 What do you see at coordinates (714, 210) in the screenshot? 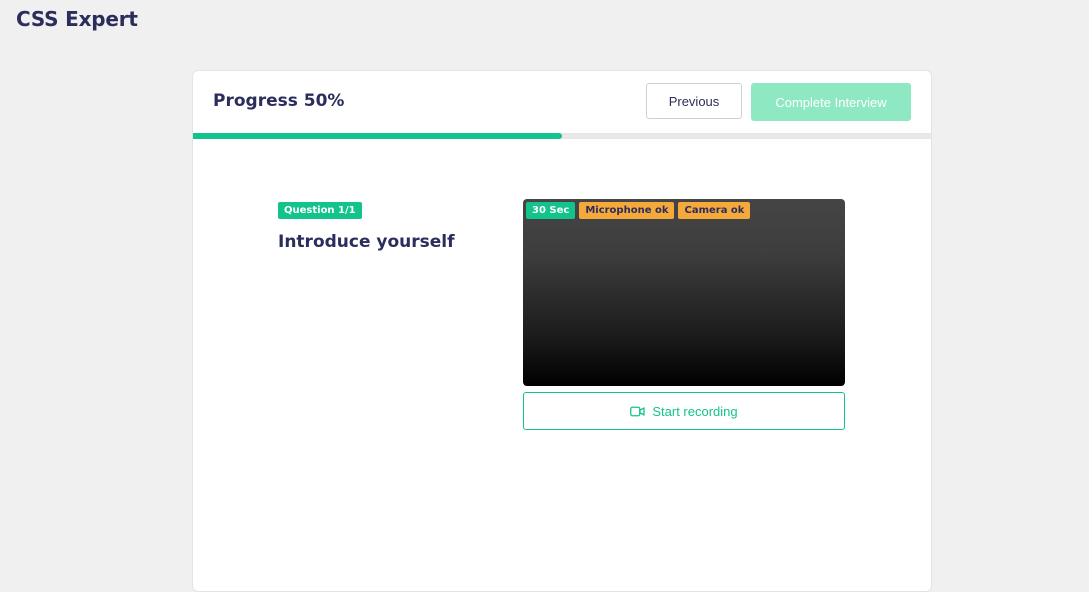
I see `camera-status-badge: Camera ok` at bounding box center [714, 210].